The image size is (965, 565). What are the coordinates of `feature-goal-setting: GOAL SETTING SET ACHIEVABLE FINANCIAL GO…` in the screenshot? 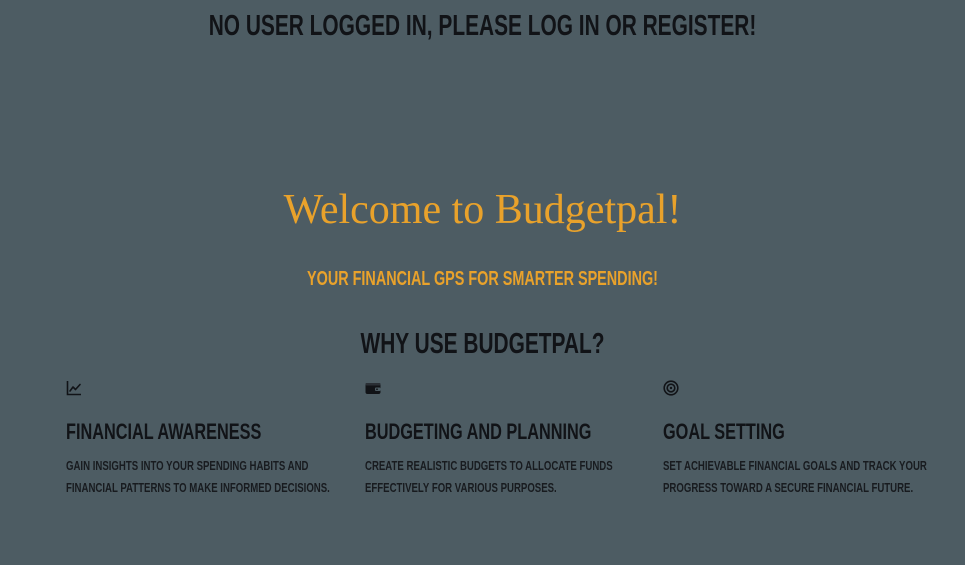 It's located at (808, 439).